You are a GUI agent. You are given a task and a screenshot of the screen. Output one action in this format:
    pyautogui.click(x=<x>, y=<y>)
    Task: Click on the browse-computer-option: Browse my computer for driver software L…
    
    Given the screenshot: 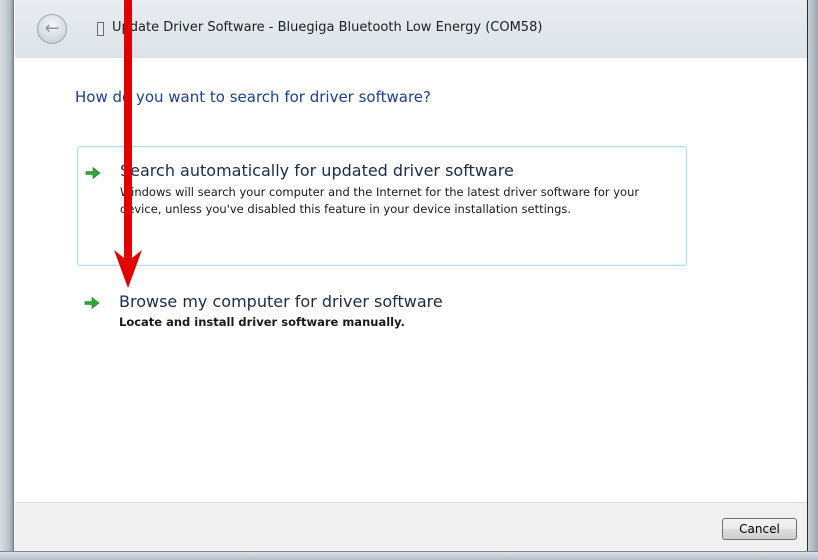 What is the action you would take?
    pyautogui.click(x=382, y=318)
    